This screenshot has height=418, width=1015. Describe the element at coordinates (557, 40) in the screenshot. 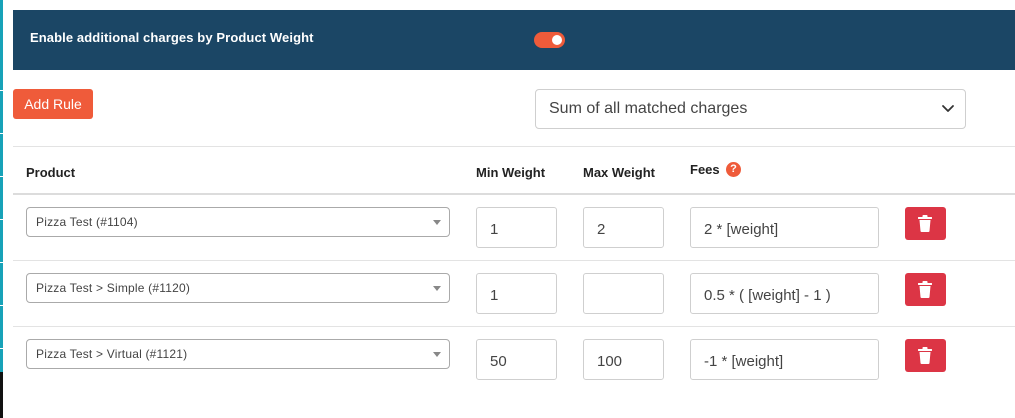

I see `toggle-knob` at that location.